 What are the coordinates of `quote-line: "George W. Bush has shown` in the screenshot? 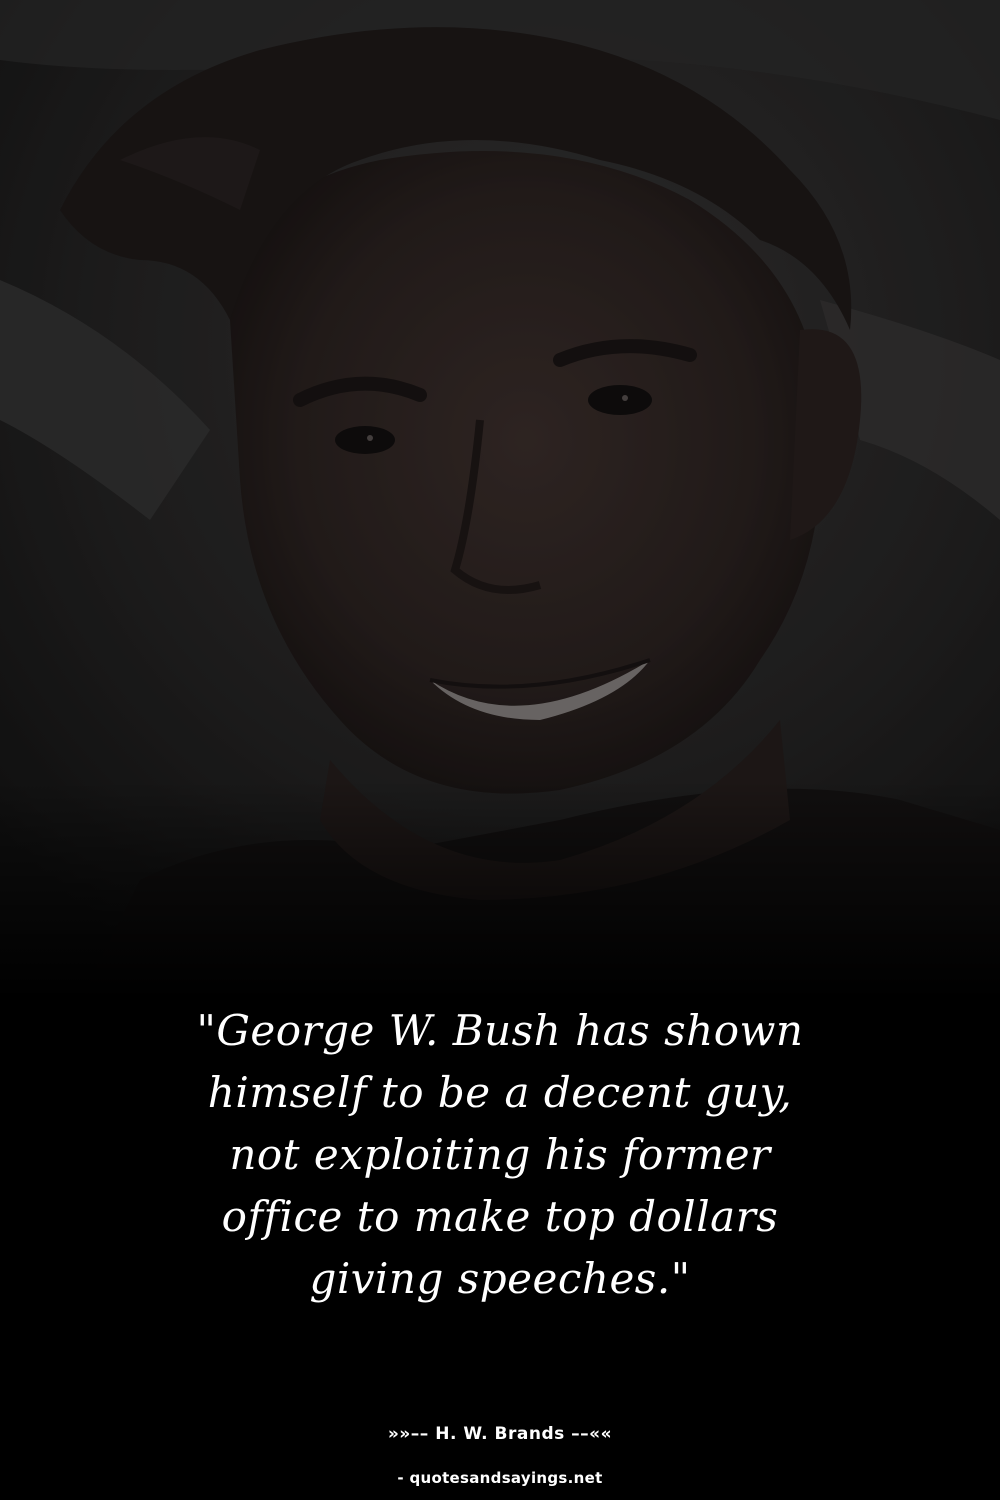 It's located at (500, 1030).